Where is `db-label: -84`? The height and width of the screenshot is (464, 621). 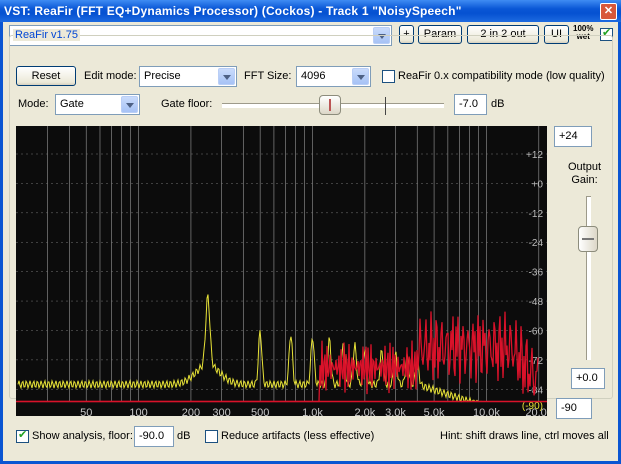 db-label: -84 is located at coordinates (536, 390).